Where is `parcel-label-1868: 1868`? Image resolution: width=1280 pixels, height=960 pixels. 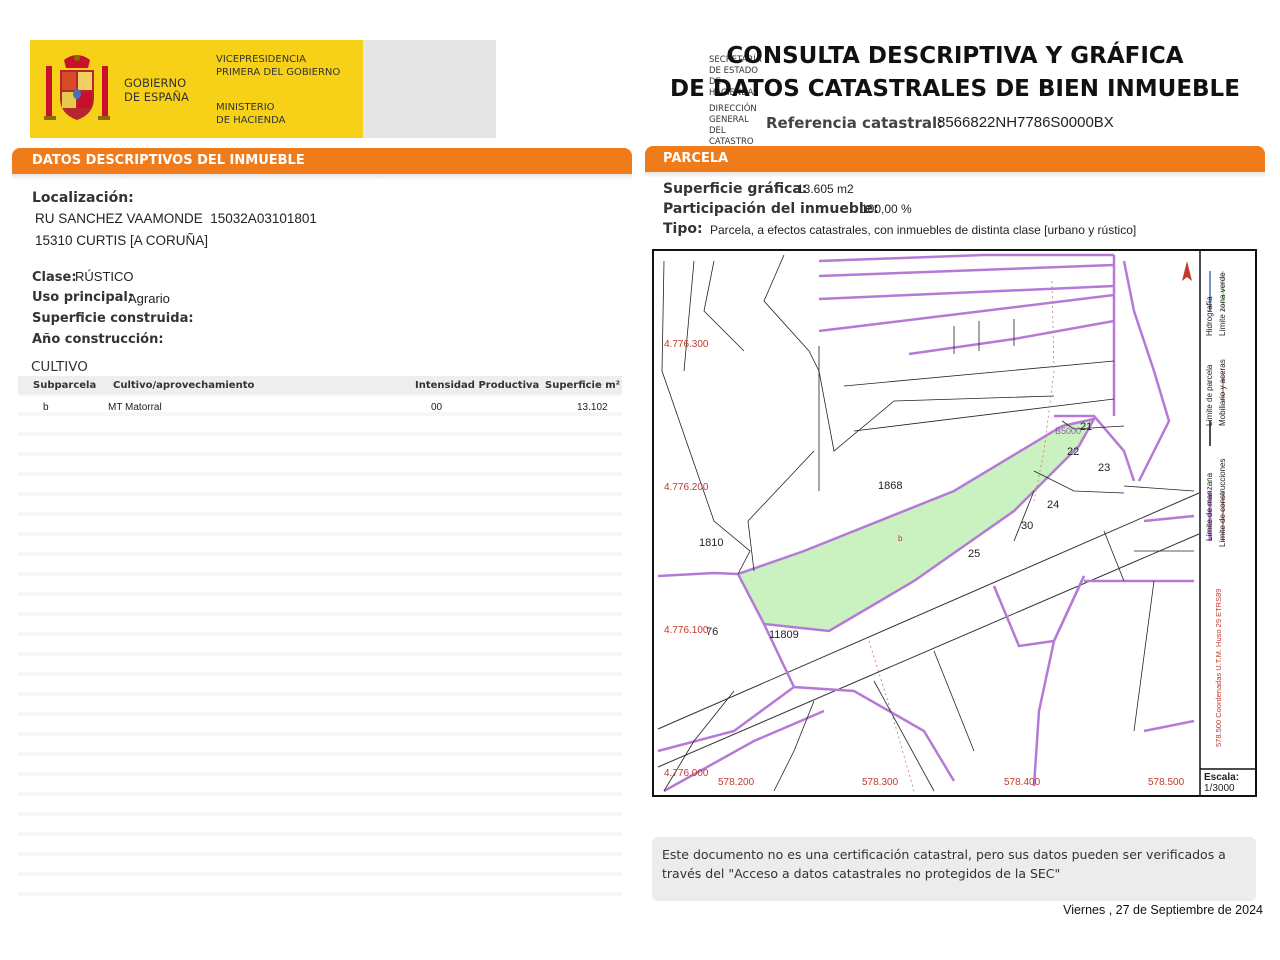
parcel-label-1868: 1868 is located at coordinates (890, 486).